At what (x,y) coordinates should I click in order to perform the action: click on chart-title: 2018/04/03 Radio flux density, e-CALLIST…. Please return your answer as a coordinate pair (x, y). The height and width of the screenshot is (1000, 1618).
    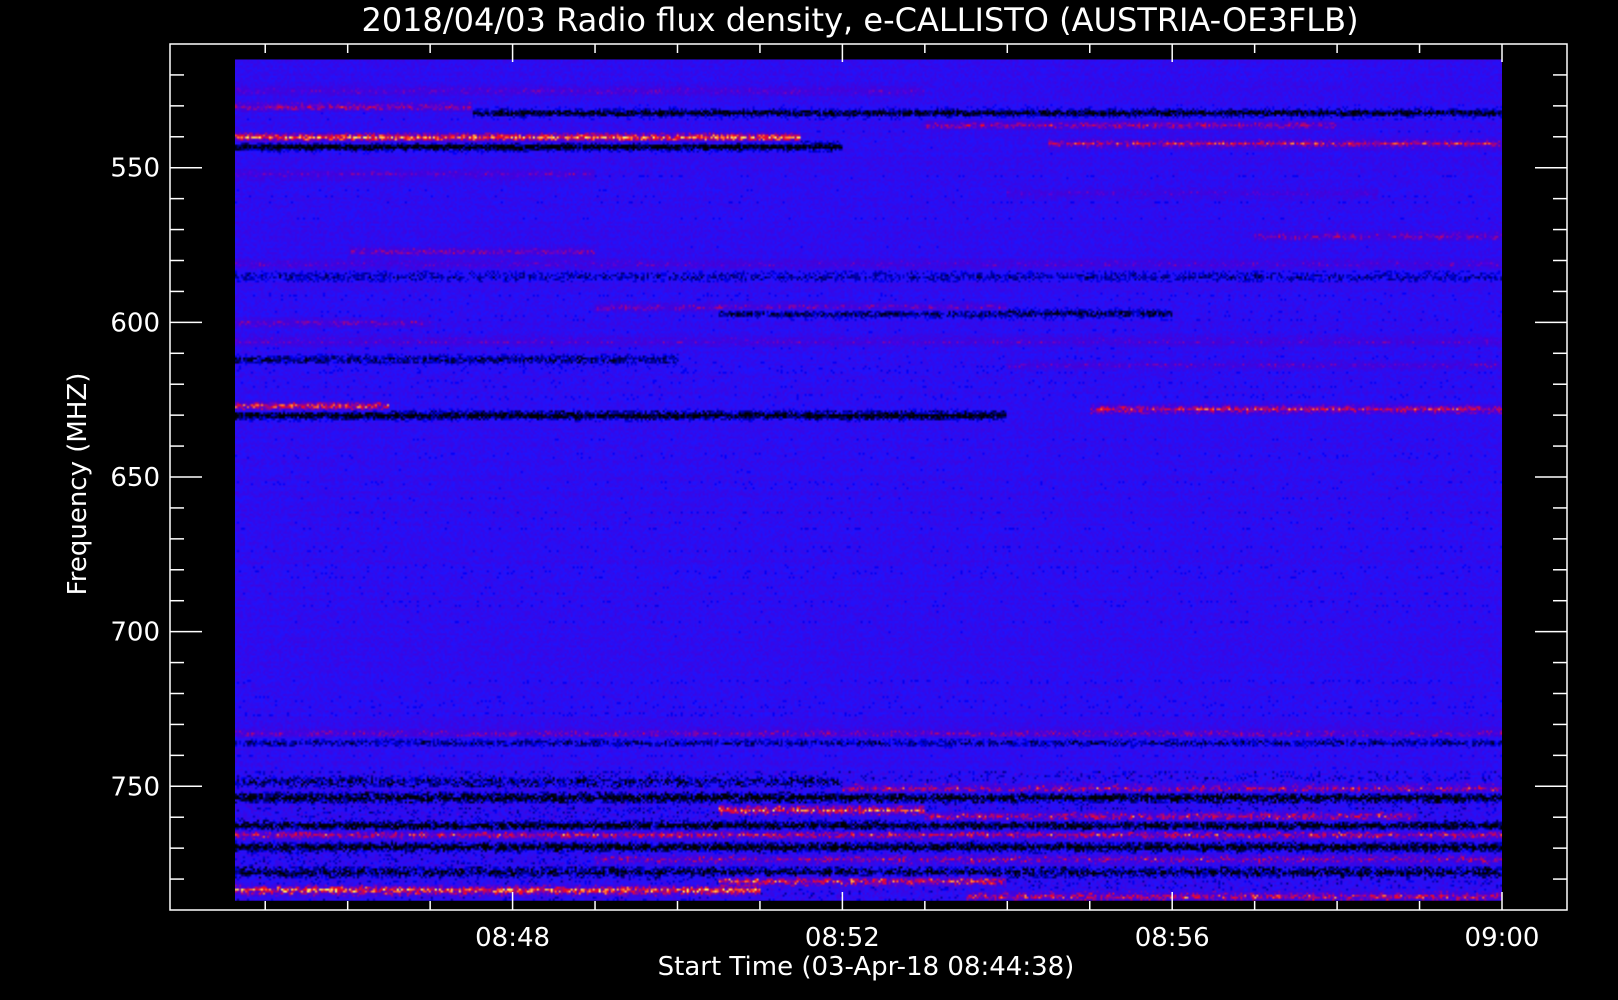
    Looking at the image, I should click on (859, 20).